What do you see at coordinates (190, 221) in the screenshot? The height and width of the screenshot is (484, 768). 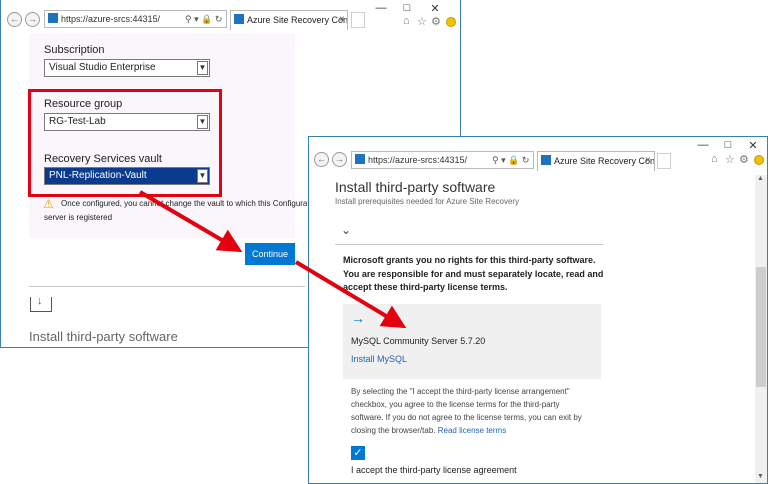 I see `arrow-to-continue` at bounding box center [190, 221].